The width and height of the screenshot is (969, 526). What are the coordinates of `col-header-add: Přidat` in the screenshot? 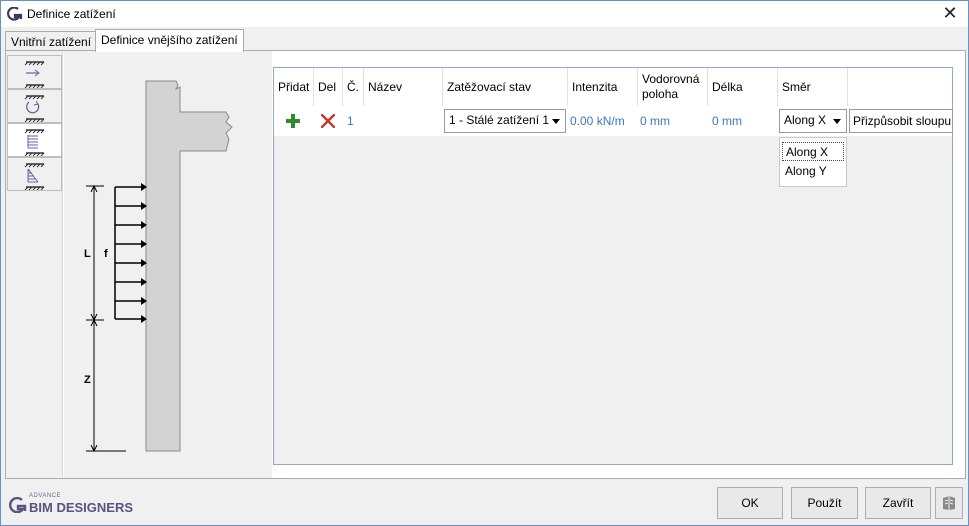 It's located at (294, 87).